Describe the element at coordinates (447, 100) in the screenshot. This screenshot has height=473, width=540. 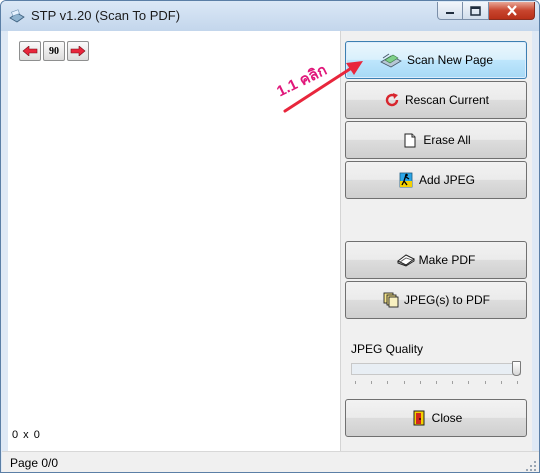
I see `rescan-current-label: Rescan Current` at that location.